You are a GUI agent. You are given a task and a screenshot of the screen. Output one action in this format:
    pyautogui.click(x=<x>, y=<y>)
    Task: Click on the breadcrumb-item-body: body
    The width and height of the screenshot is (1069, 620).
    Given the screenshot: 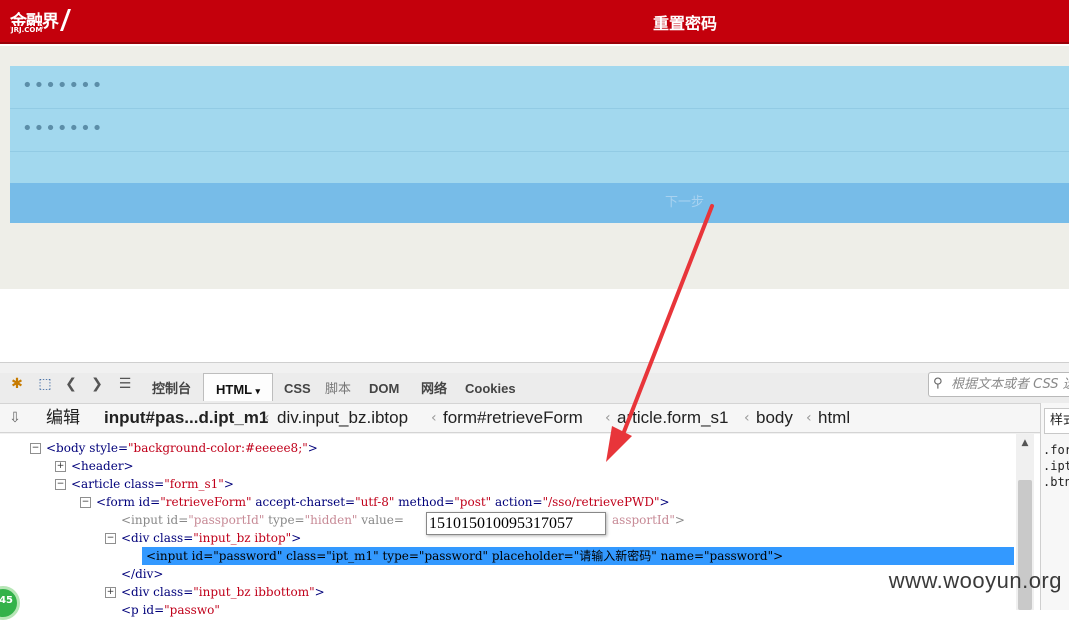 What is the action you would take?
    pyautogui.click(x=774, y=418)
    